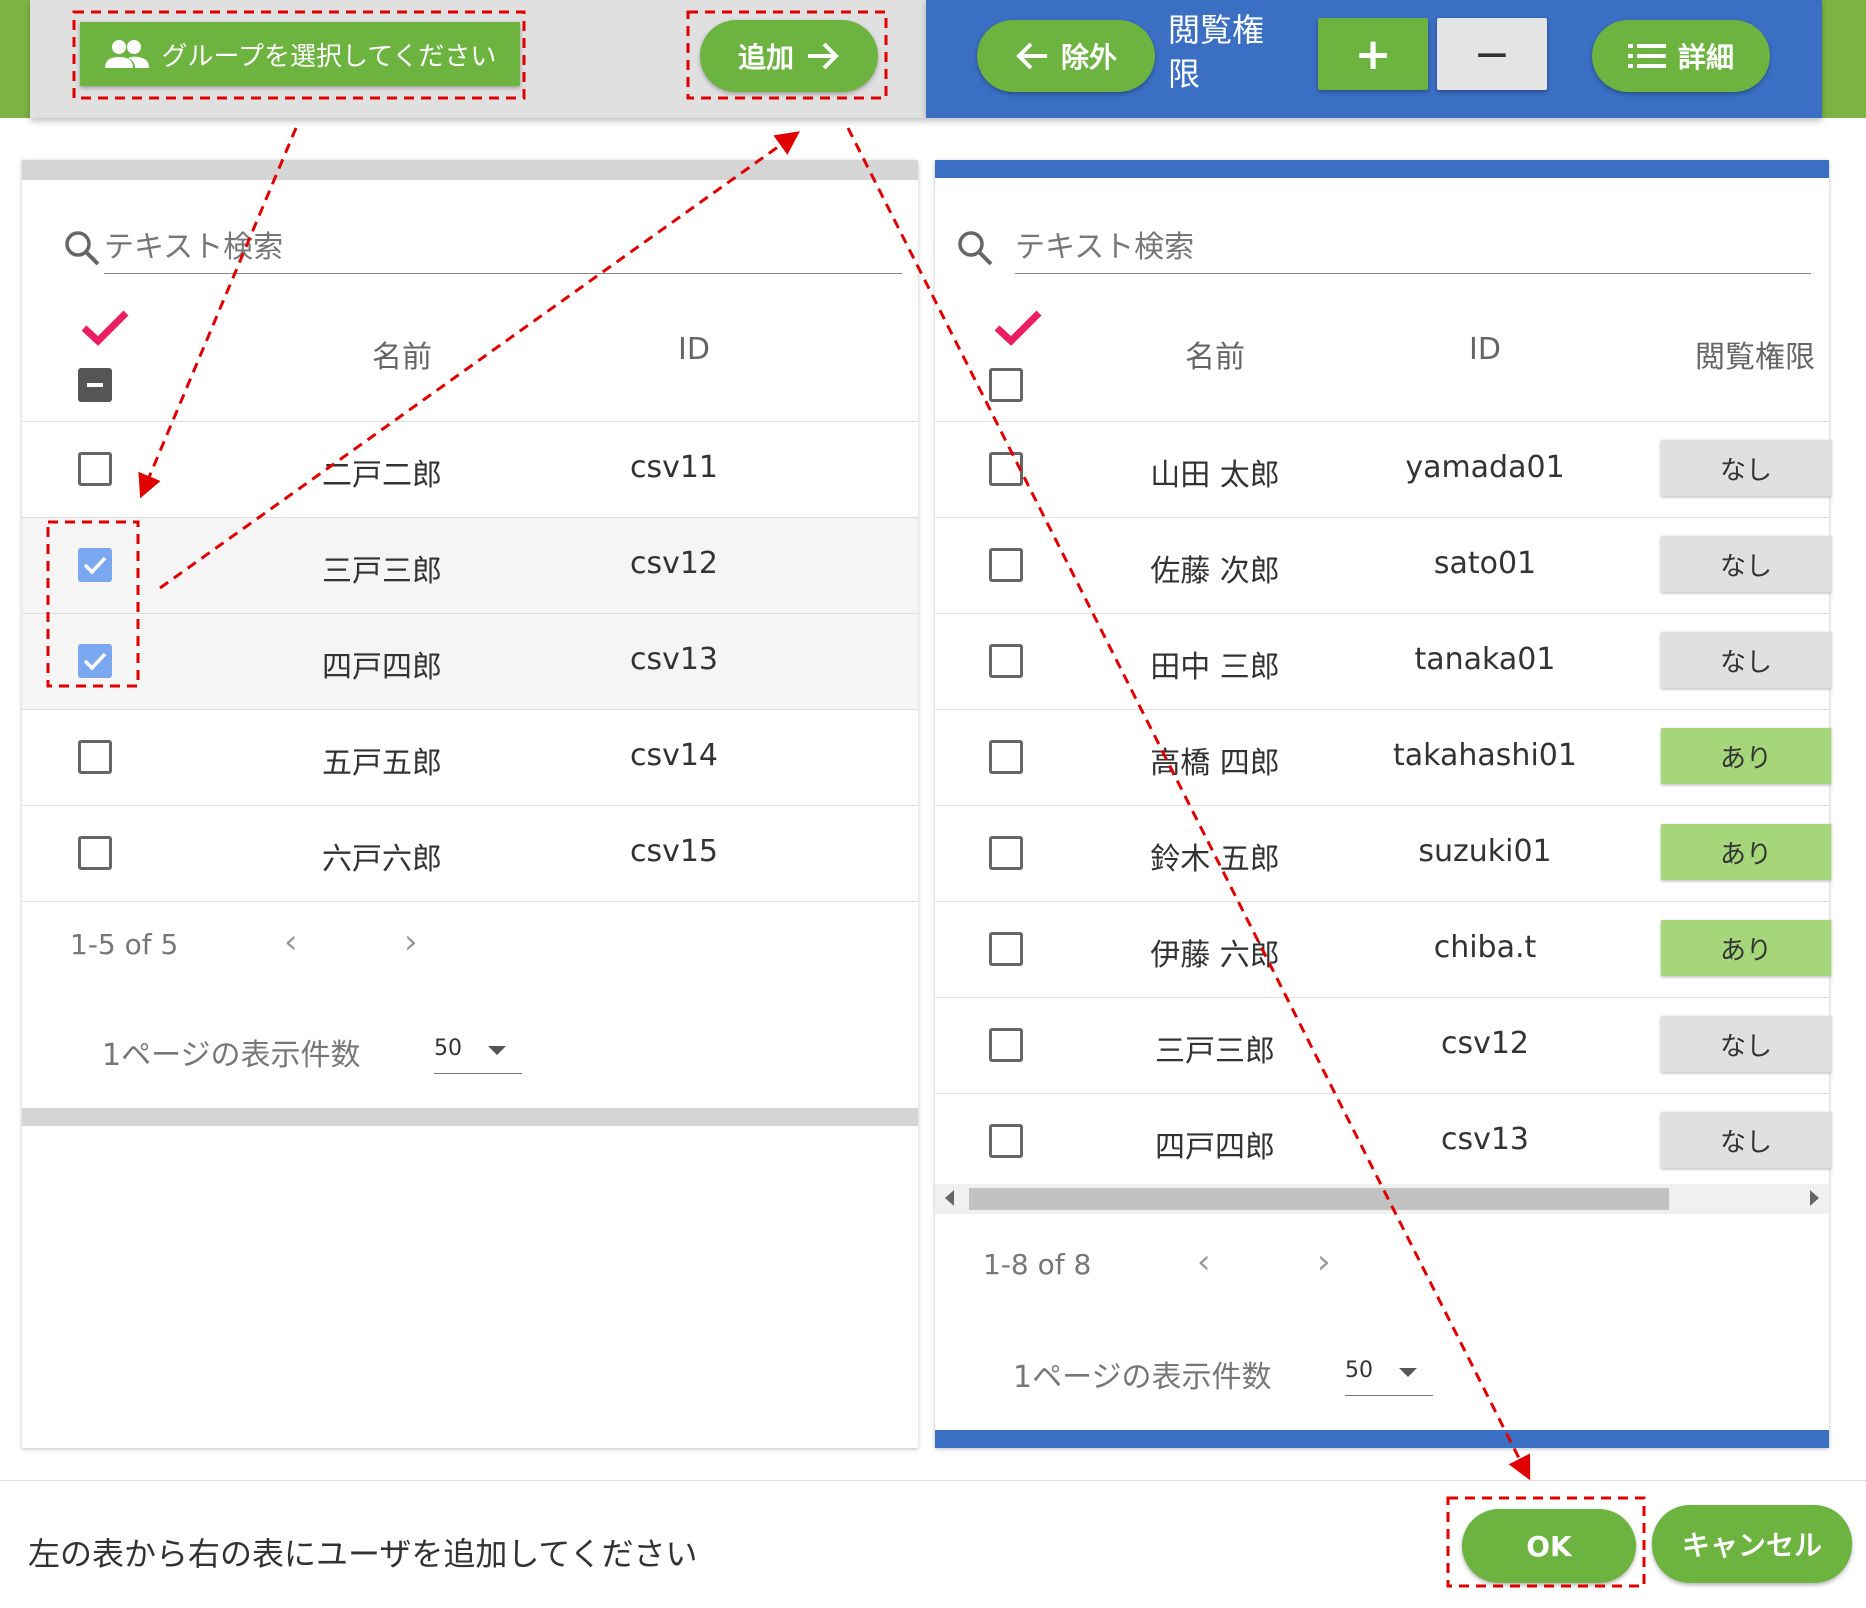 The image size is (1866, 1608). I want to click on right-search, so click(1383, 250).